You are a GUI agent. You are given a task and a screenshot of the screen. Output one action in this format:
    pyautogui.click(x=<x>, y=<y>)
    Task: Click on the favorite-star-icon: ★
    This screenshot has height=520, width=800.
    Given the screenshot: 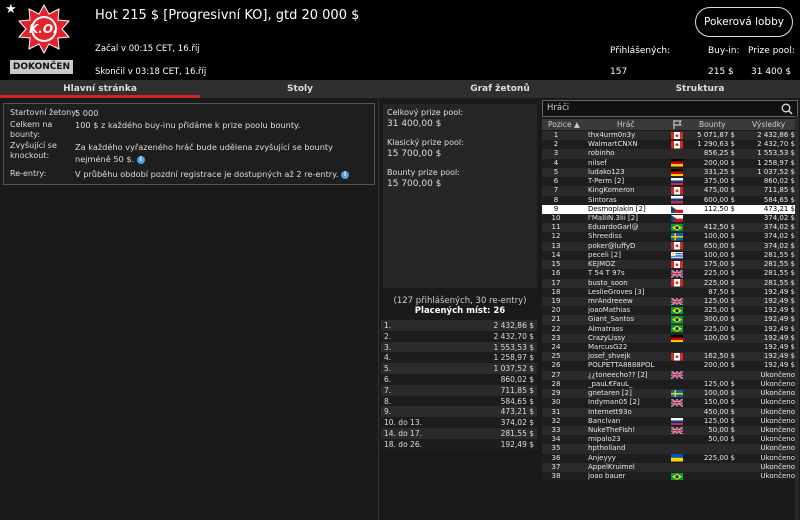 What is the action you would take?
    pyautogui.click(x=11, y=9)
    